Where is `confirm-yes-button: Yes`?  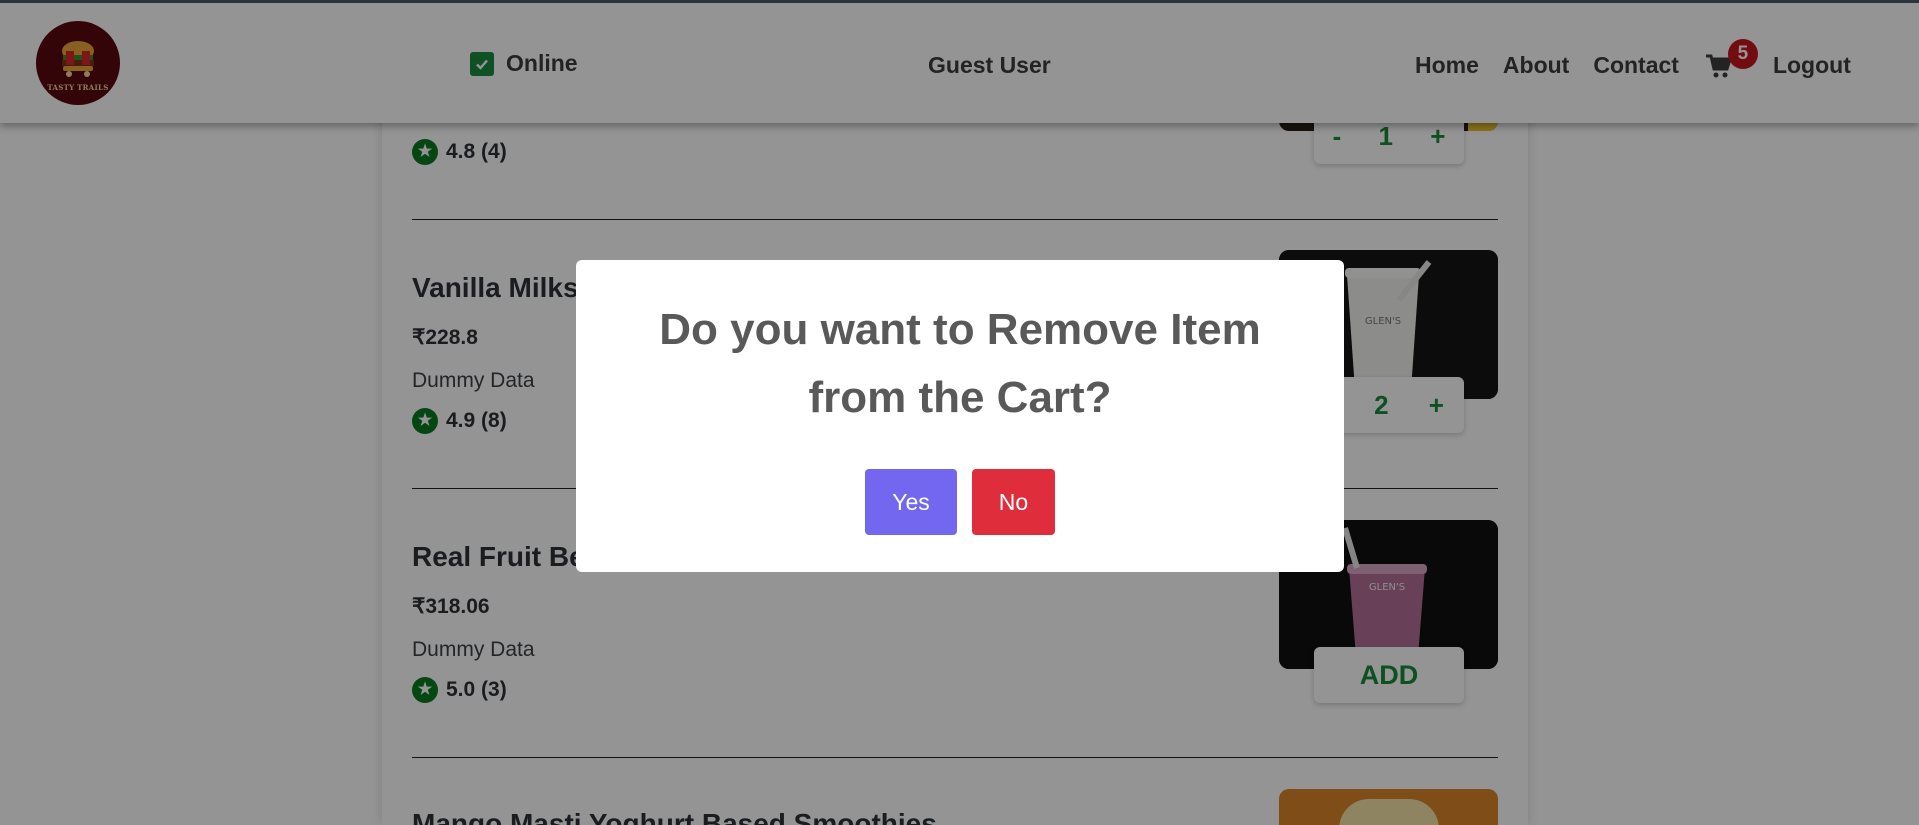 confirm-yes-button: Yes is located at coordinates (911, 502).